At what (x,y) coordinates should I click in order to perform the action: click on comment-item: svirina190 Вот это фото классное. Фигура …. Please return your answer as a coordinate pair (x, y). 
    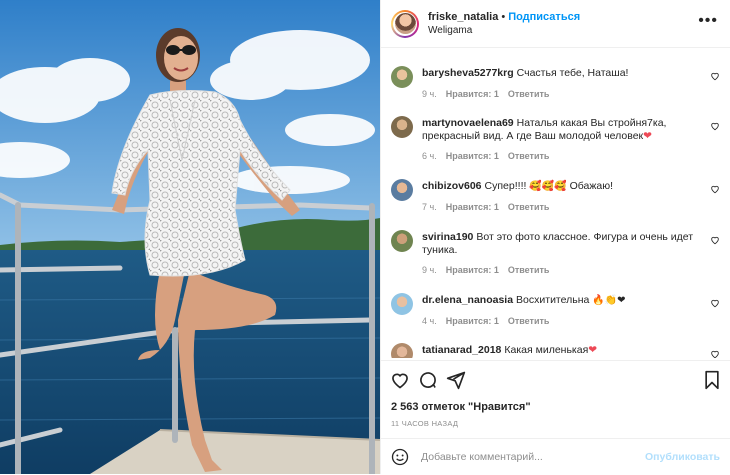
    Looking at the image, I should click on (555, 260).